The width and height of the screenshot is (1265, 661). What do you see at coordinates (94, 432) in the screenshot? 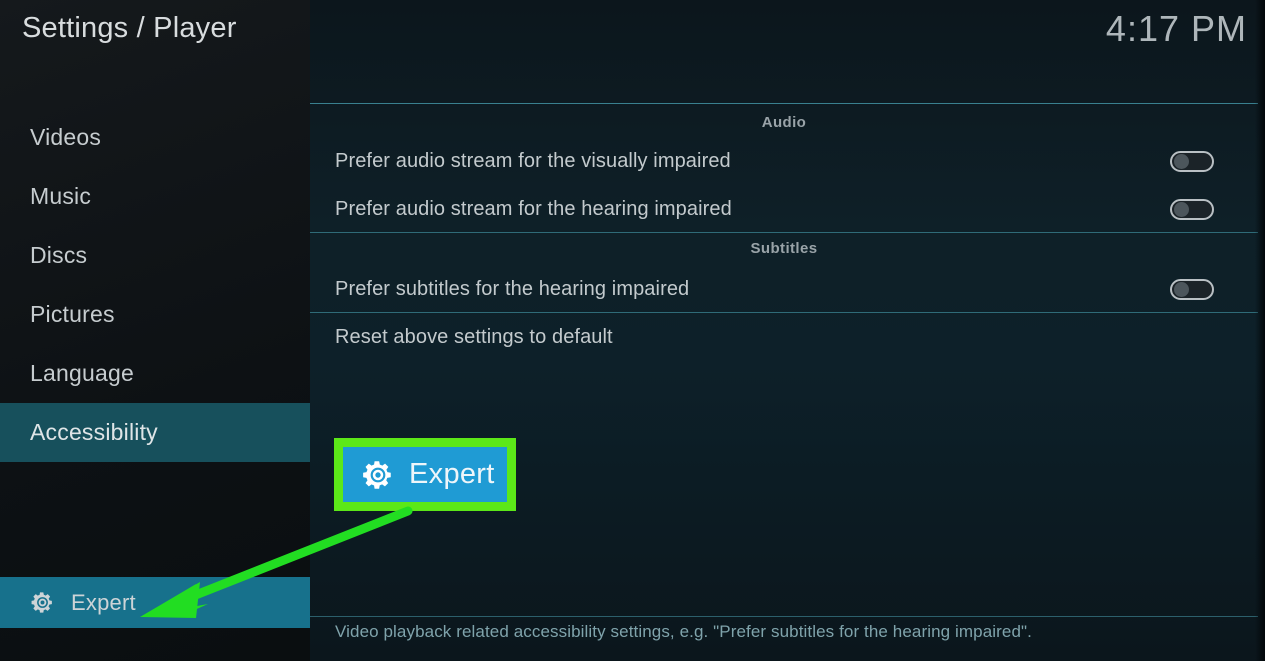
I see `sidebar-item-label: Accessibility` at bounding box center [94, 432].